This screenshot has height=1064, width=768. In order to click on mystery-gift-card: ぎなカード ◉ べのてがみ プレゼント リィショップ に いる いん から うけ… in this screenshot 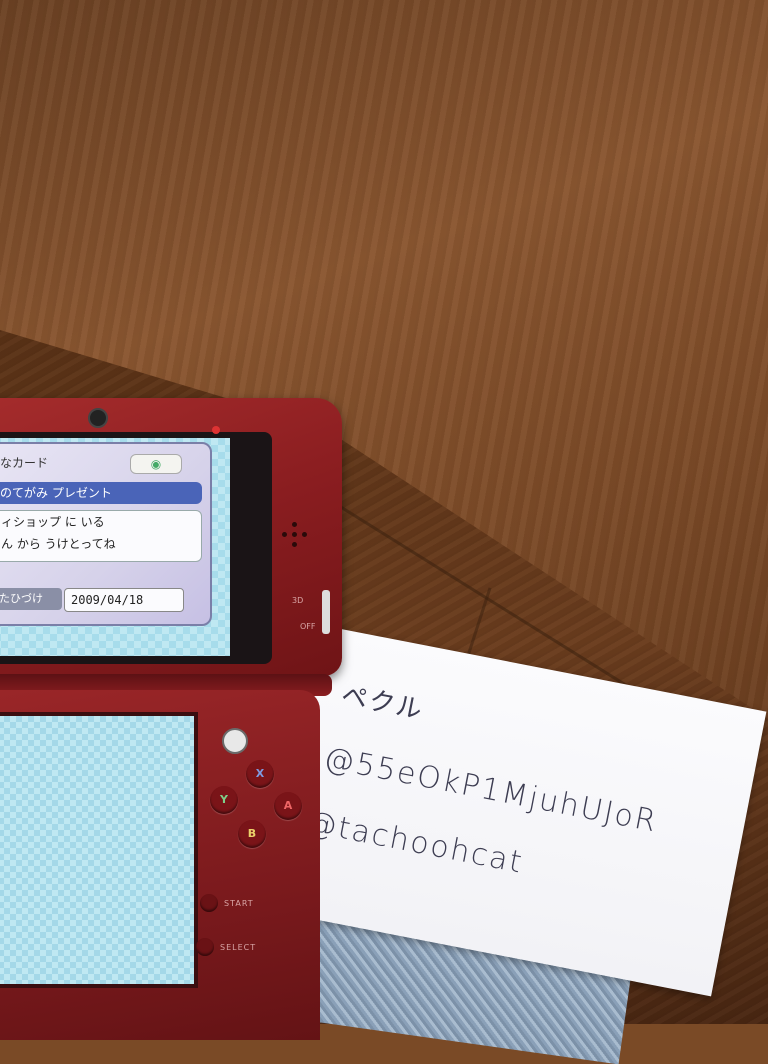, I will do `click(106, 534)`.